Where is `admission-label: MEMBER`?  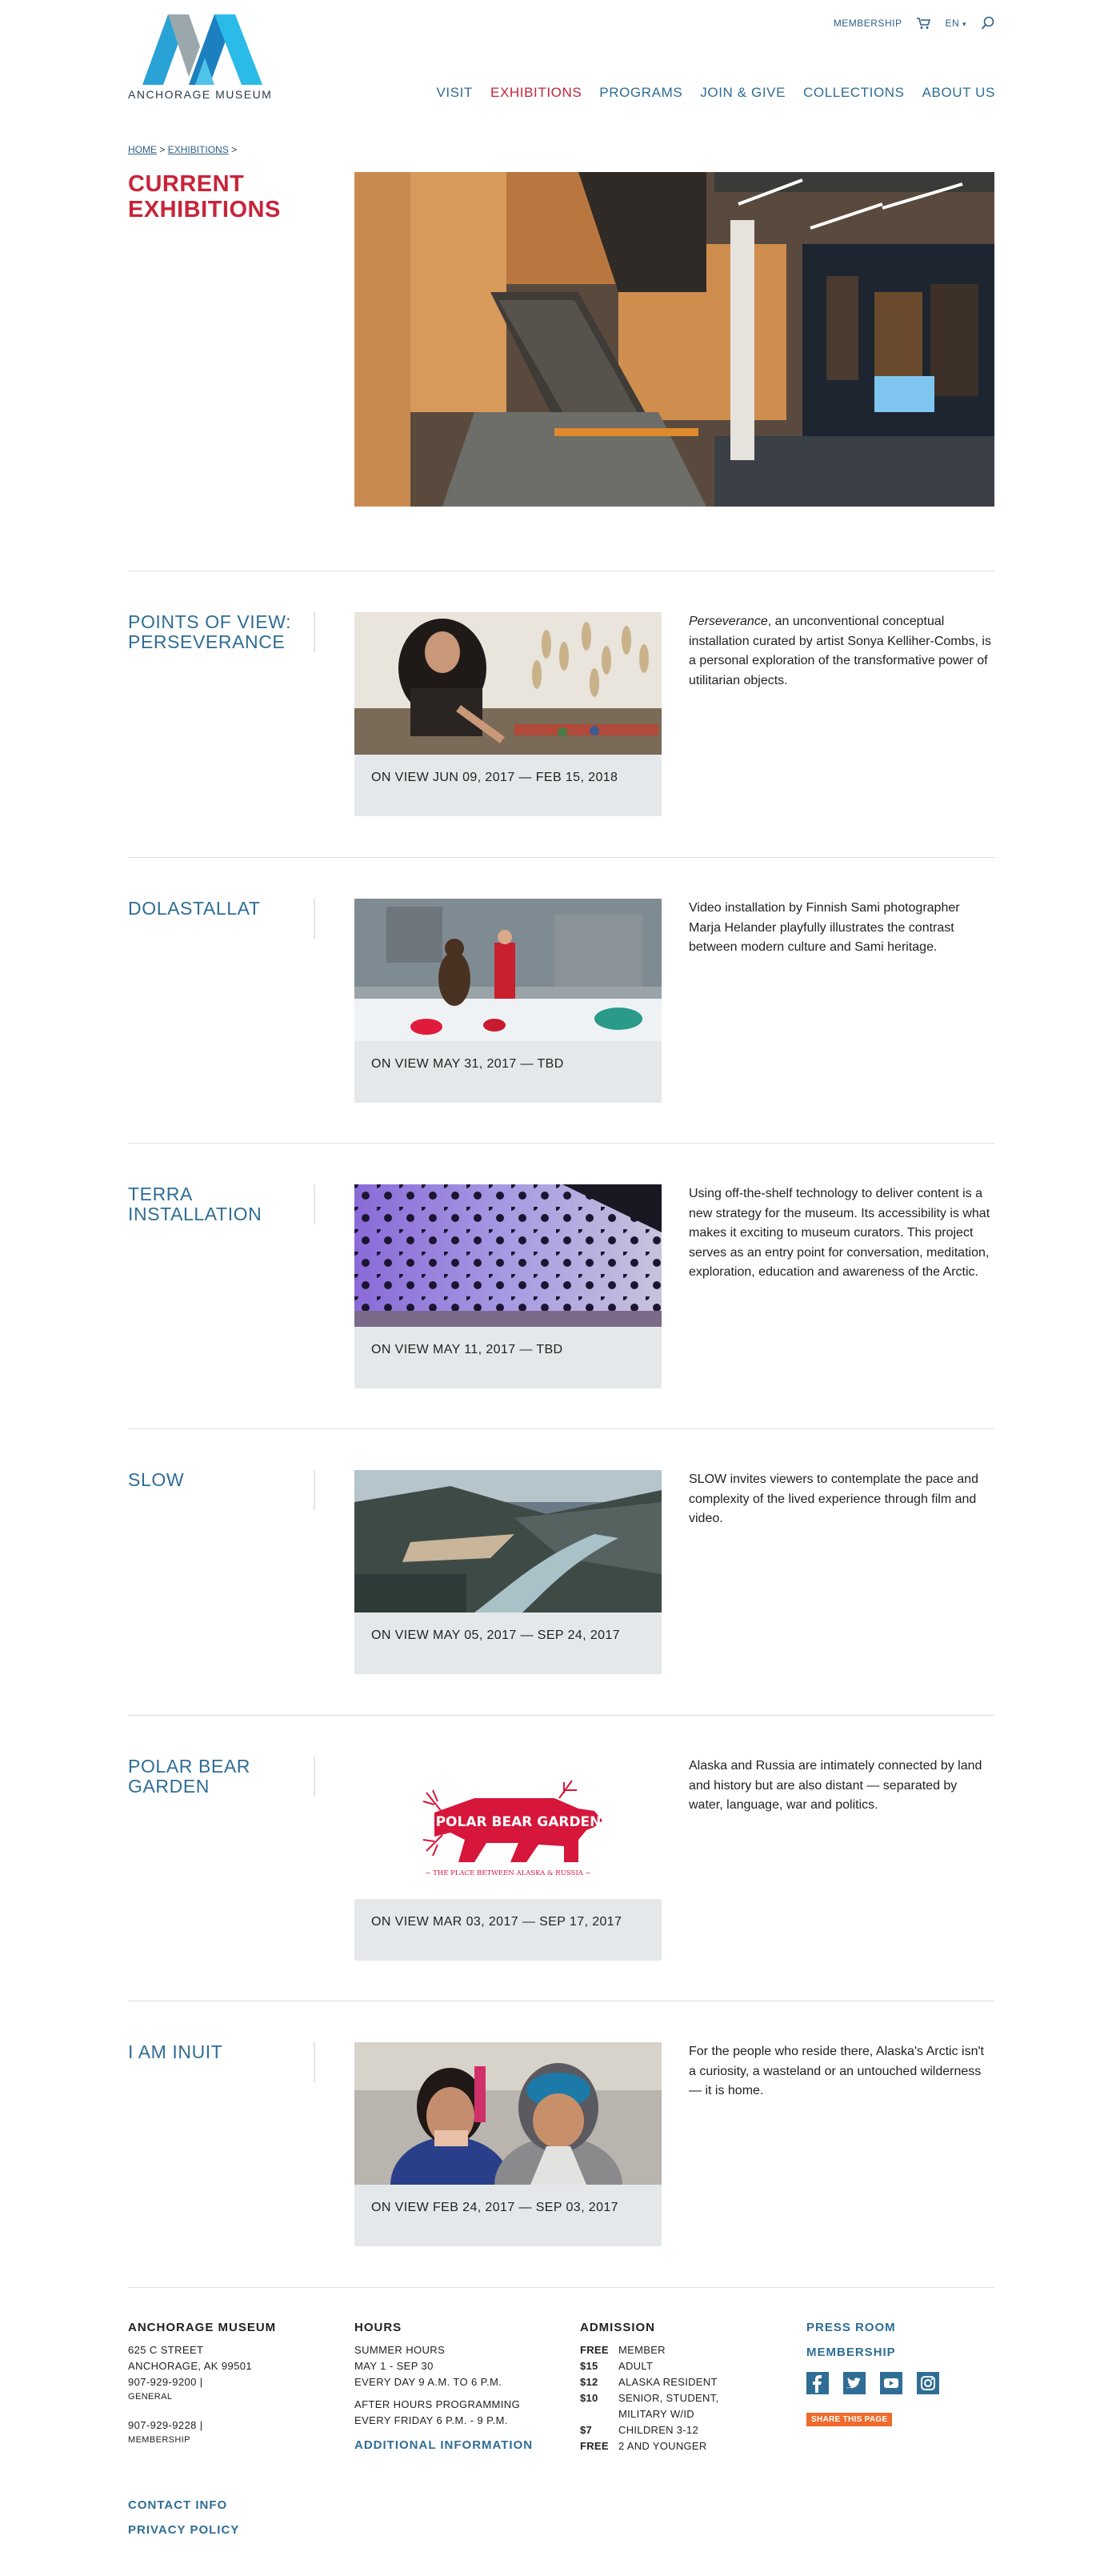 admission-label: MEMBER is located at coordinates (642, 2350).